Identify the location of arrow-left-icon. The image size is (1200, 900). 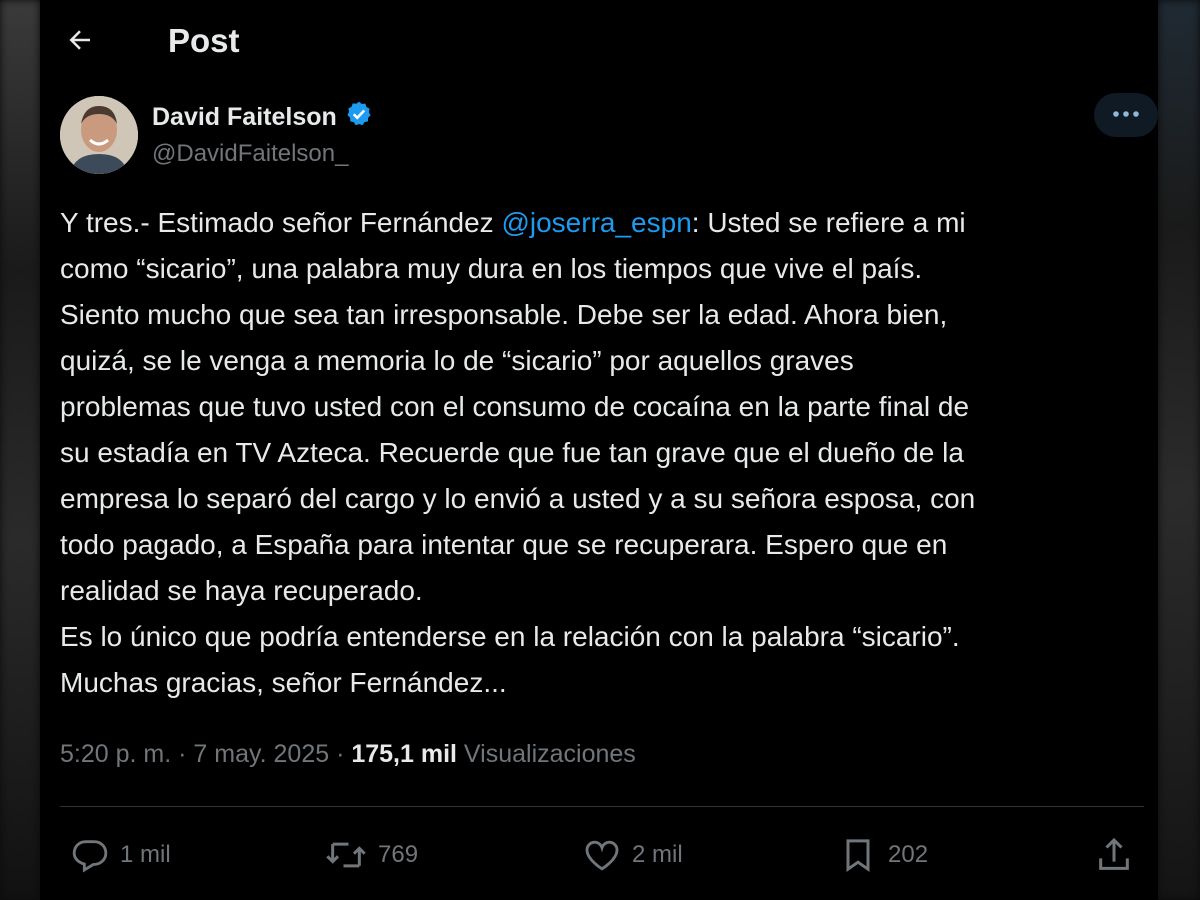
(80, 42).